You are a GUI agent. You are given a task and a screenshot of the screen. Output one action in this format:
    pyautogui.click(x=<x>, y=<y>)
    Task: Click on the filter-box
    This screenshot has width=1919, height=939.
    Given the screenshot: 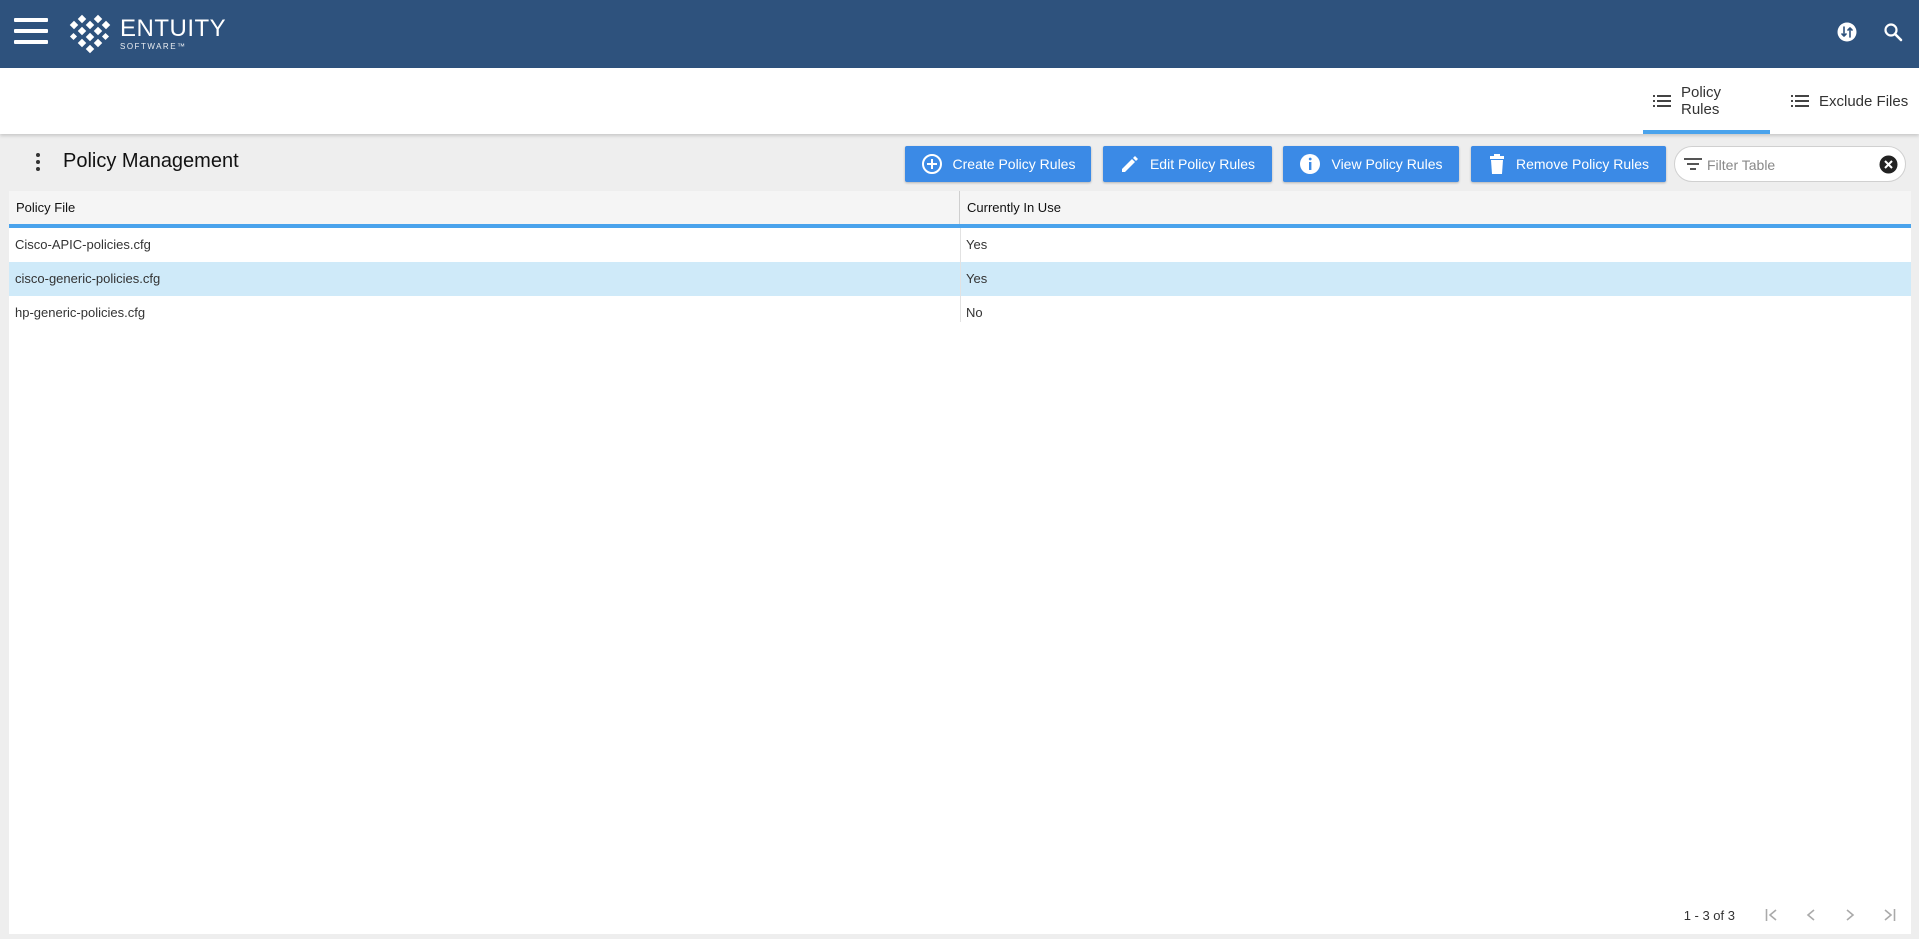 What is the action you would take?
    pyautogui.click(x=1790, y=164)
    